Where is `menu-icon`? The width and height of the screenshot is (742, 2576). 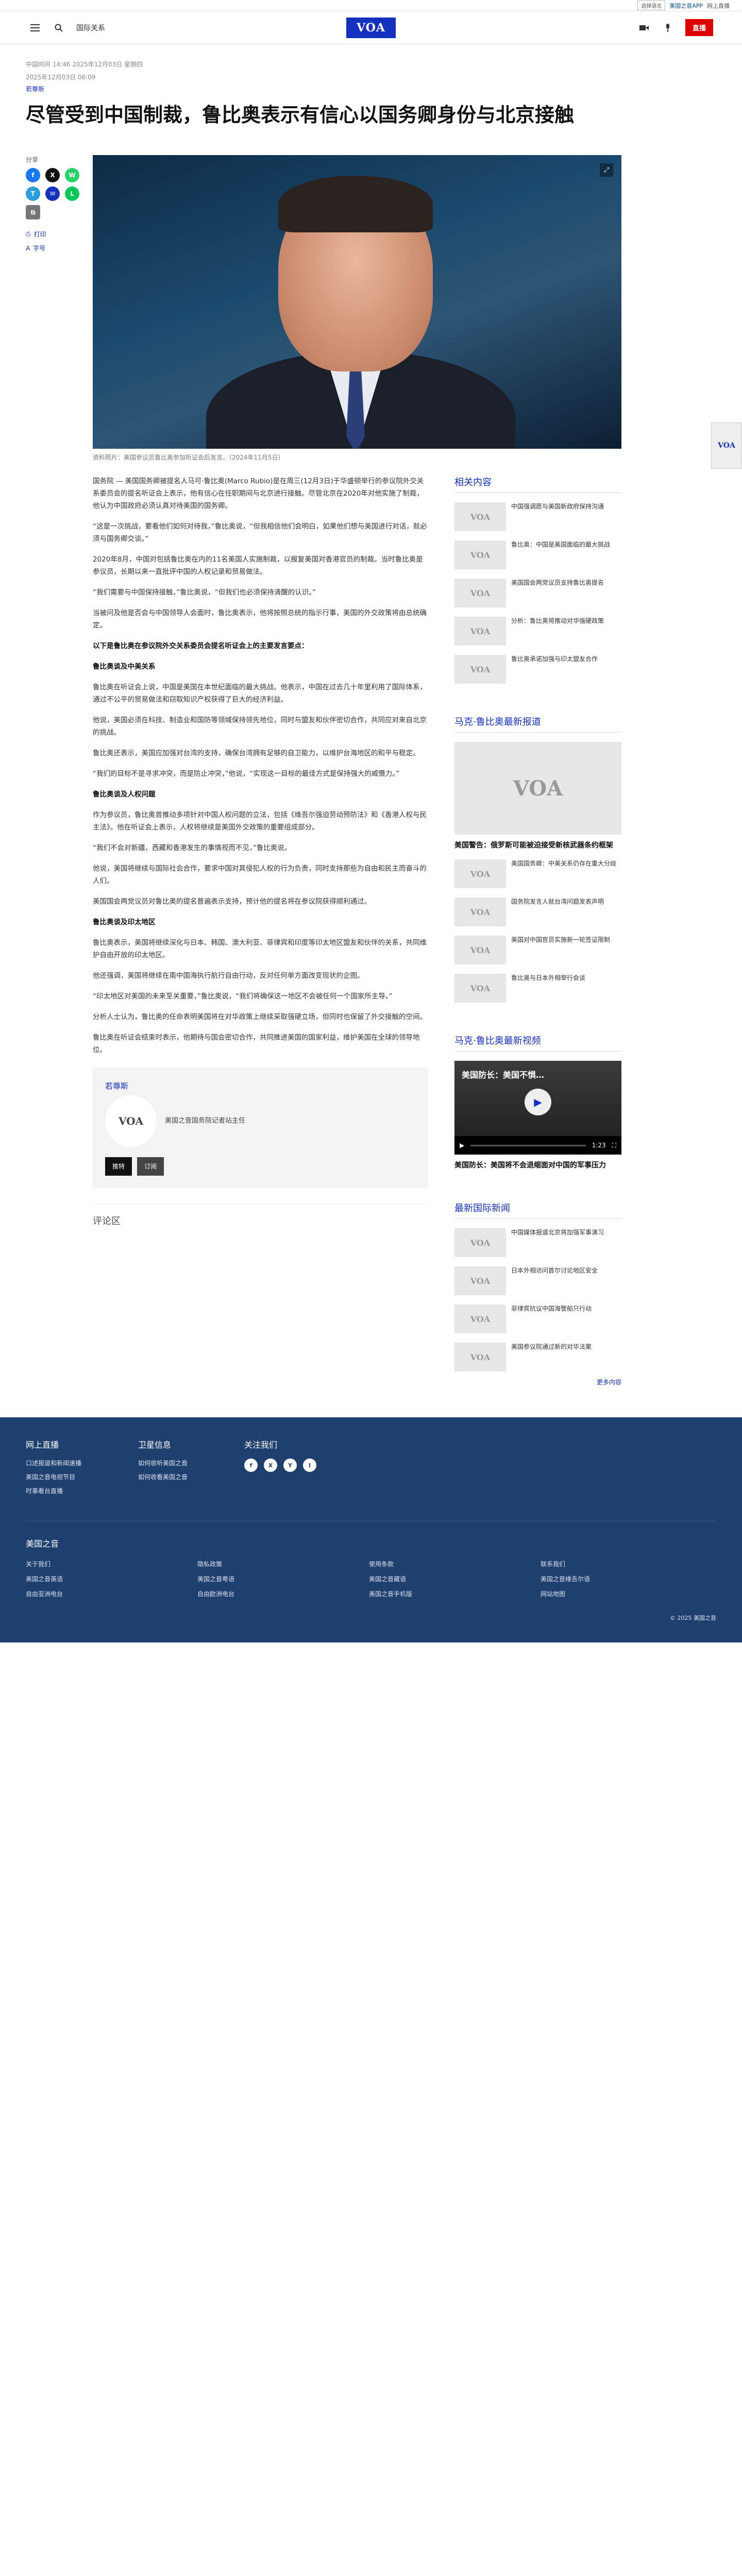 menu-icon is located at coordinates (35, 28).